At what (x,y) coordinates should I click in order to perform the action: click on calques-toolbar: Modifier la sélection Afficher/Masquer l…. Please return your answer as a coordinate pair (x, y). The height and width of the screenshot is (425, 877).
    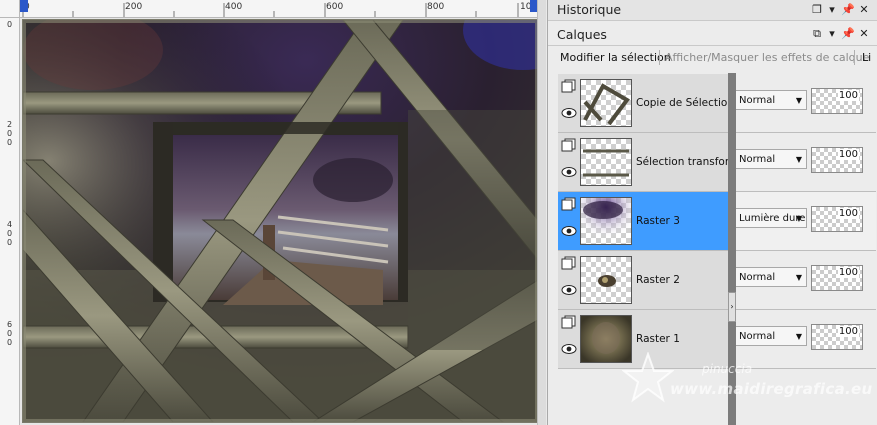
    Looking at the image, I should click on (712, 57).